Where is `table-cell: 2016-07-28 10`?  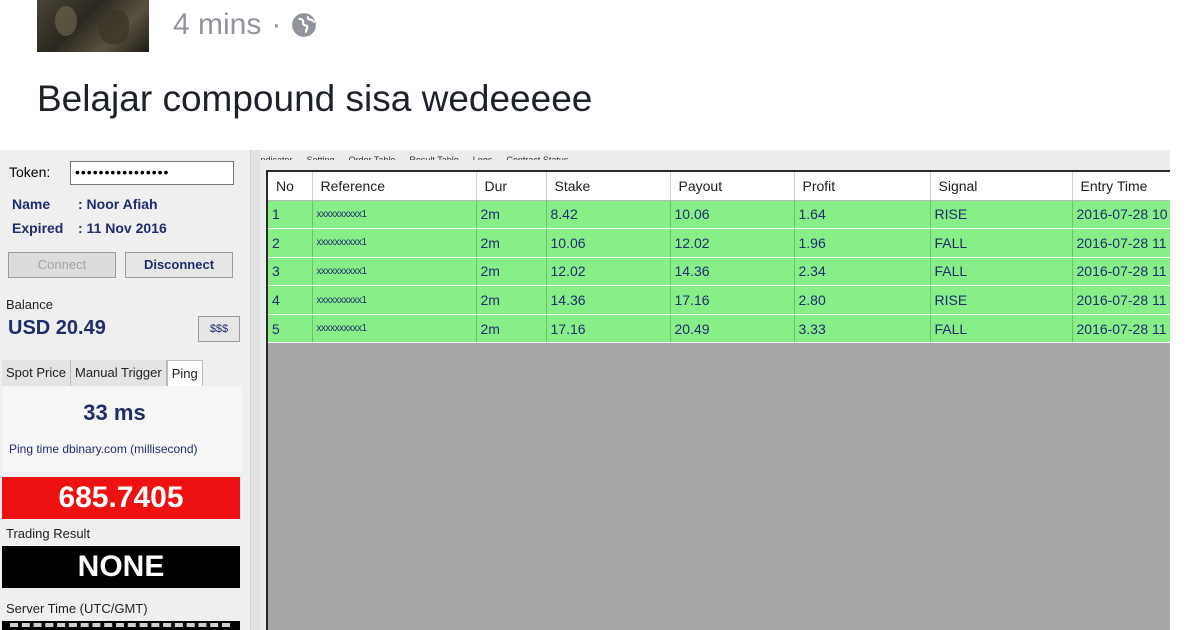
table-cell: 2016-07-28 10 is located at coordinates (1121, 215).